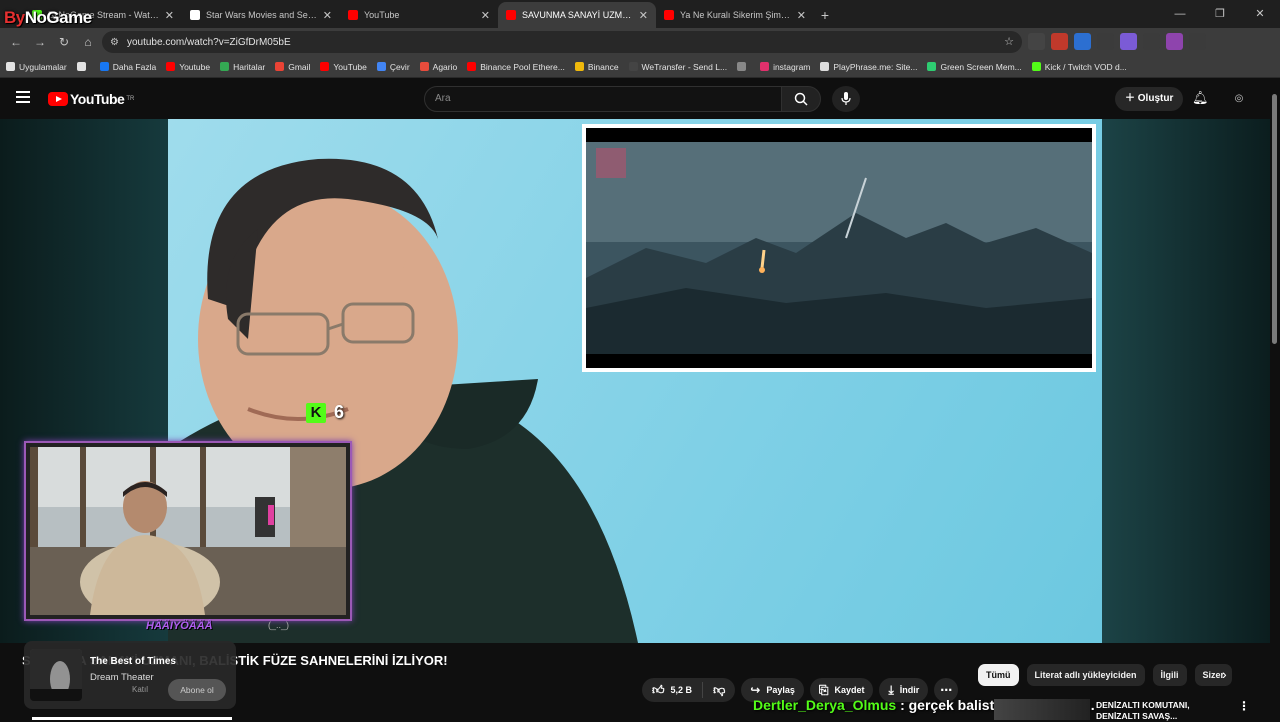 This screenshot has height=722, width=1280. I want to click on bookmark-label: Daha Fazla, so click(134, 66).